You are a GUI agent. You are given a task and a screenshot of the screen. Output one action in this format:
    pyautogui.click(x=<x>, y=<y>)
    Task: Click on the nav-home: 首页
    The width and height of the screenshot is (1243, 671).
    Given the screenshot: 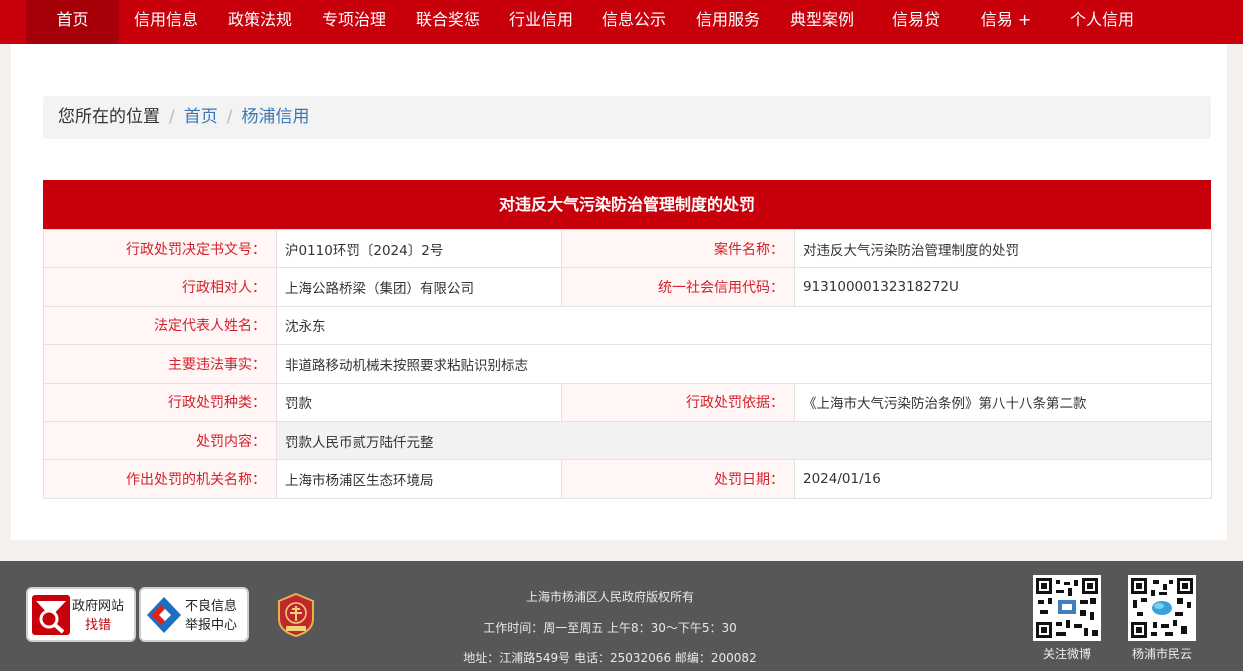 What is the action you would take?
    pyautogui.click(x=72, y=22)
    